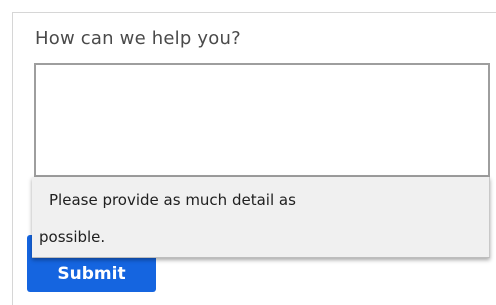 The image size is (496, 305). Describe the element at coordinates (138, 38) in the screenshot. I see `help-question-label: How can we help you?` at that location.